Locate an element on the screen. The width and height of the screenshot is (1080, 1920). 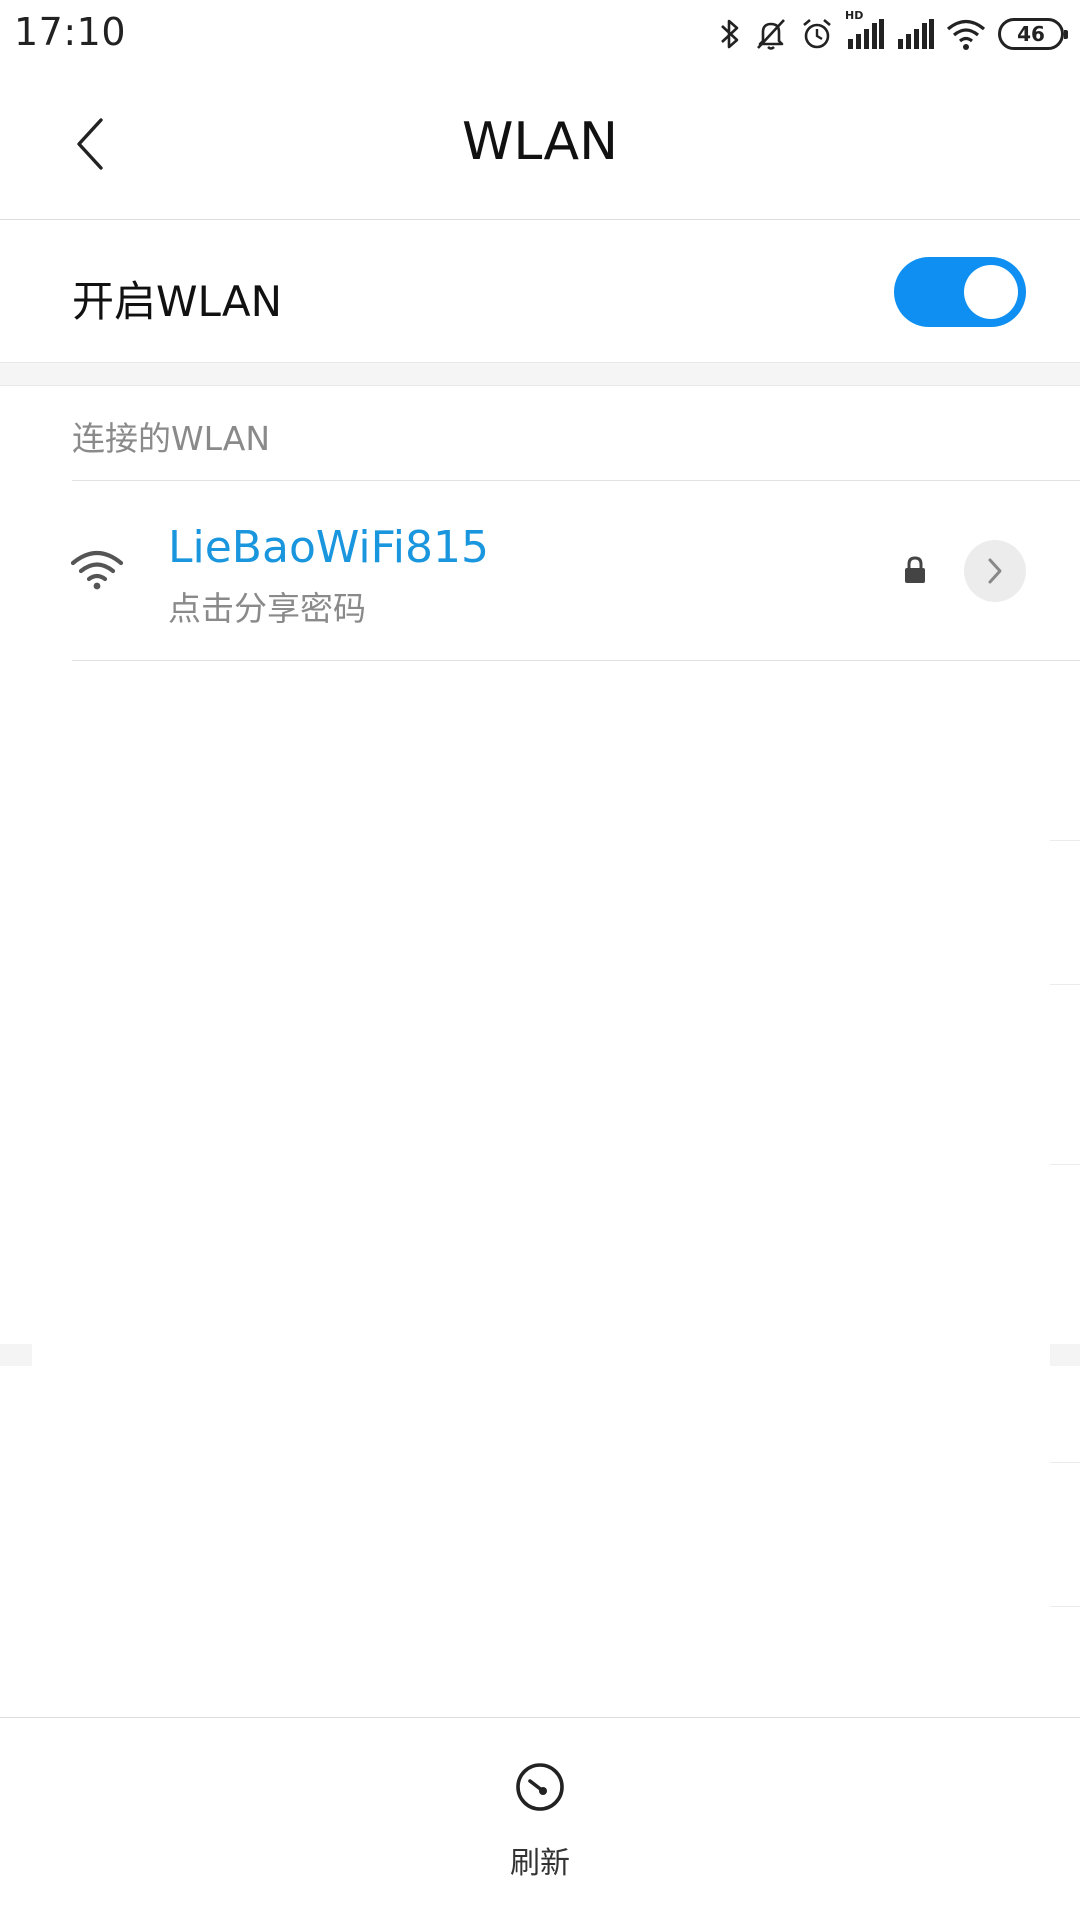
status-bar: 17:10 HD 46 is located at coordinates (540, 34).